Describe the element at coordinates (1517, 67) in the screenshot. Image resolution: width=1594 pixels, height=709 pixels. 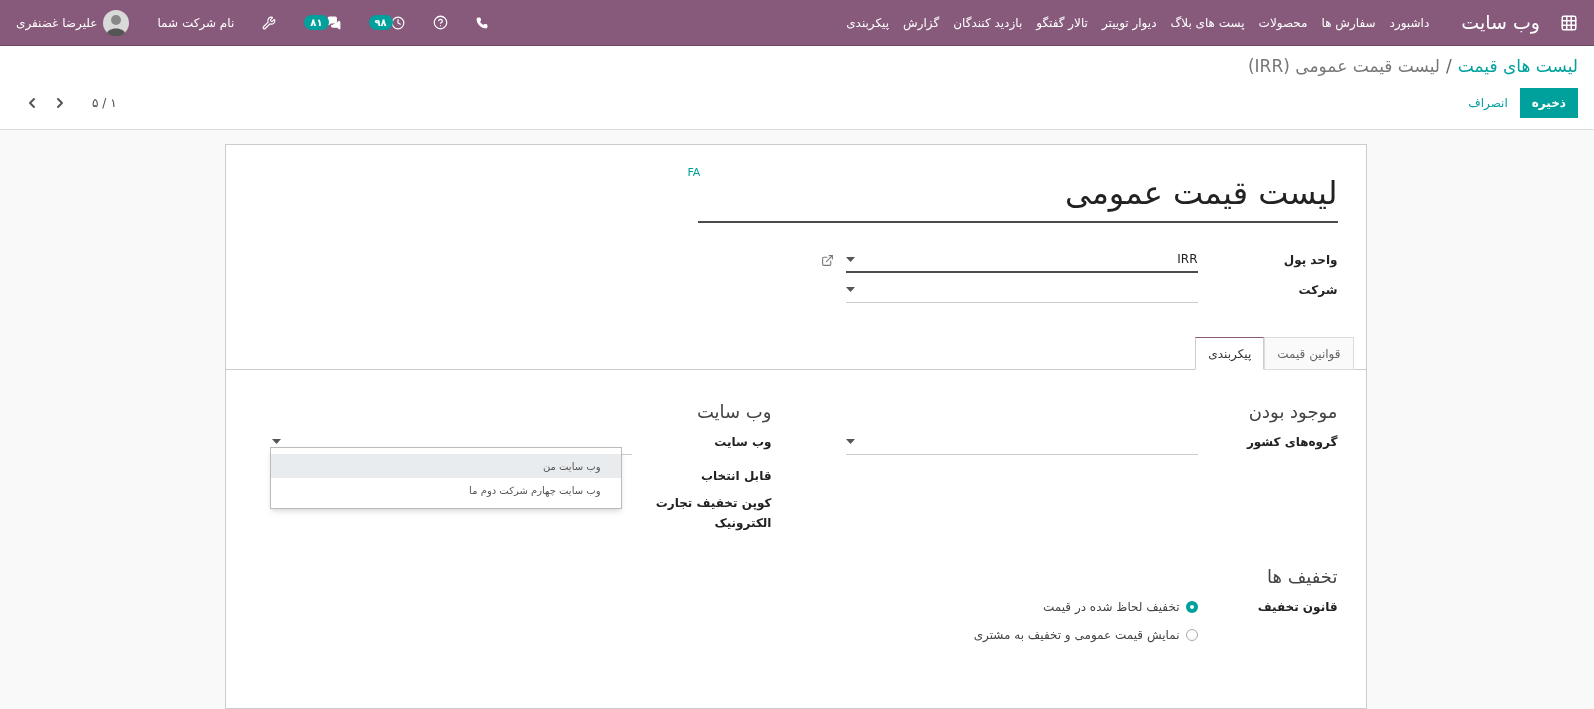
I see `breadcrumb-link: لیست های قیمت` at that location.